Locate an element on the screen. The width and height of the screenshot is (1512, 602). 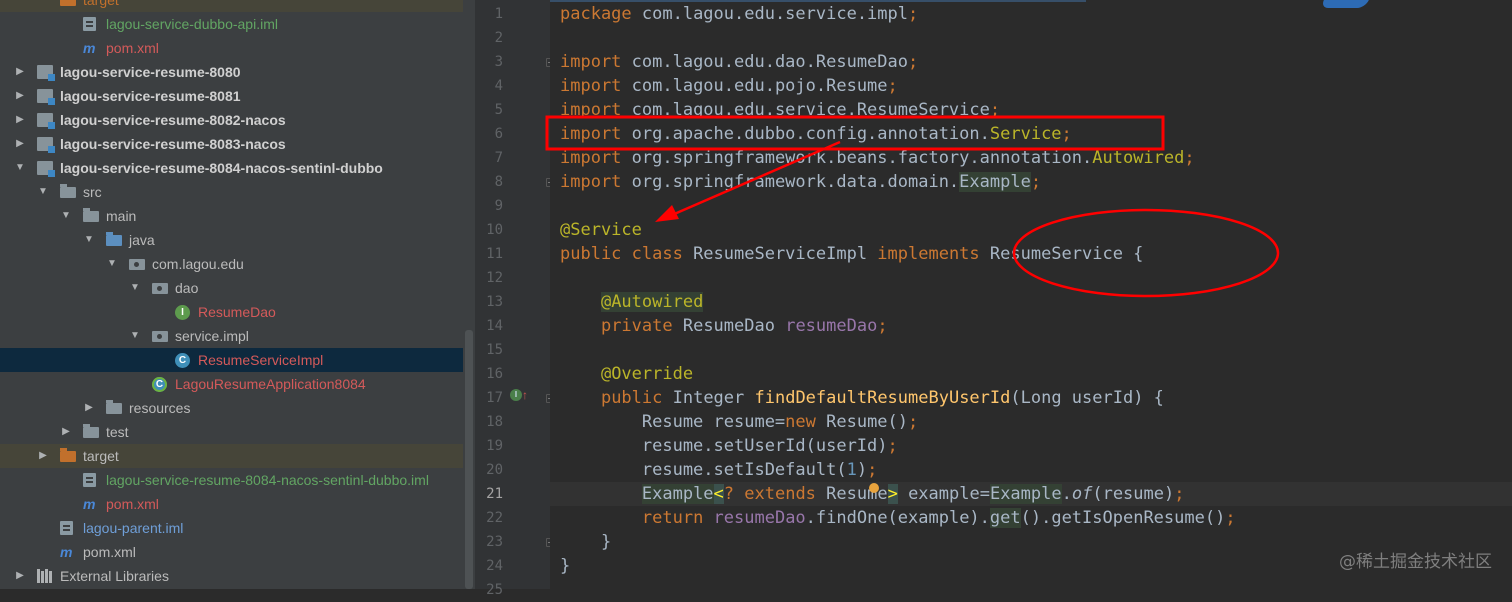
tree-item: C LagouResumeApplication8084 is located at coordinates (231, 384).